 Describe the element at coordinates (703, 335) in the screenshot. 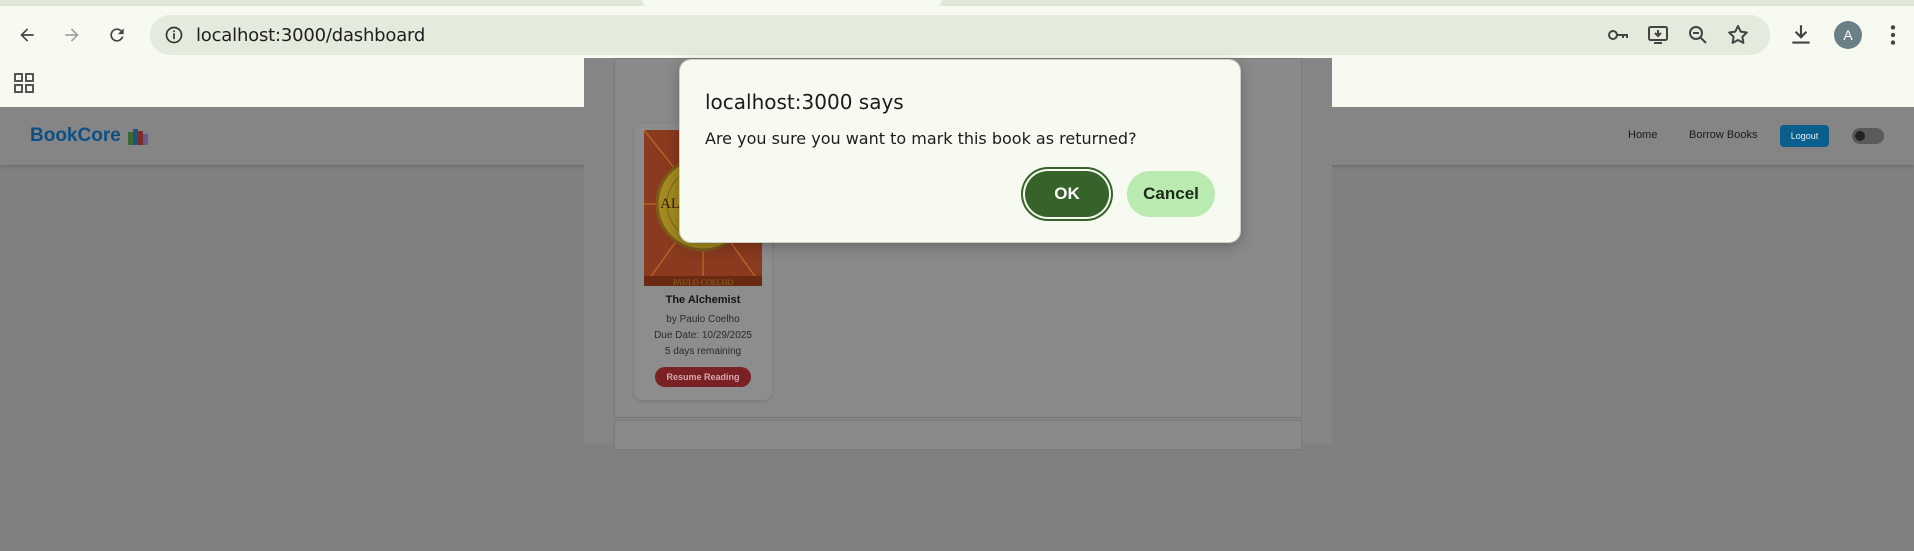

I see `book-due-date: Due Date: 10/29/2025` at that location.